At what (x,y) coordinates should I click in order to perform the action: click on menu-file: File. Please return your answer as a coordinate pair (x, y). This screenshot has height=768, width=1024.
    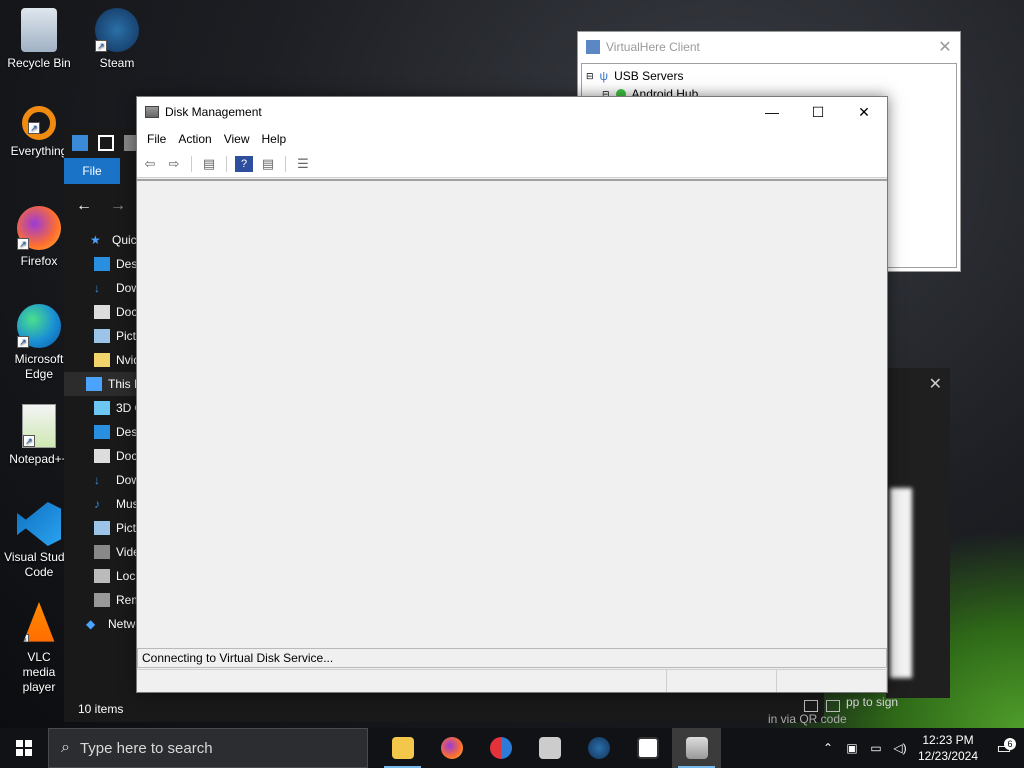
    Looking at the image, I should click on (156, 139).